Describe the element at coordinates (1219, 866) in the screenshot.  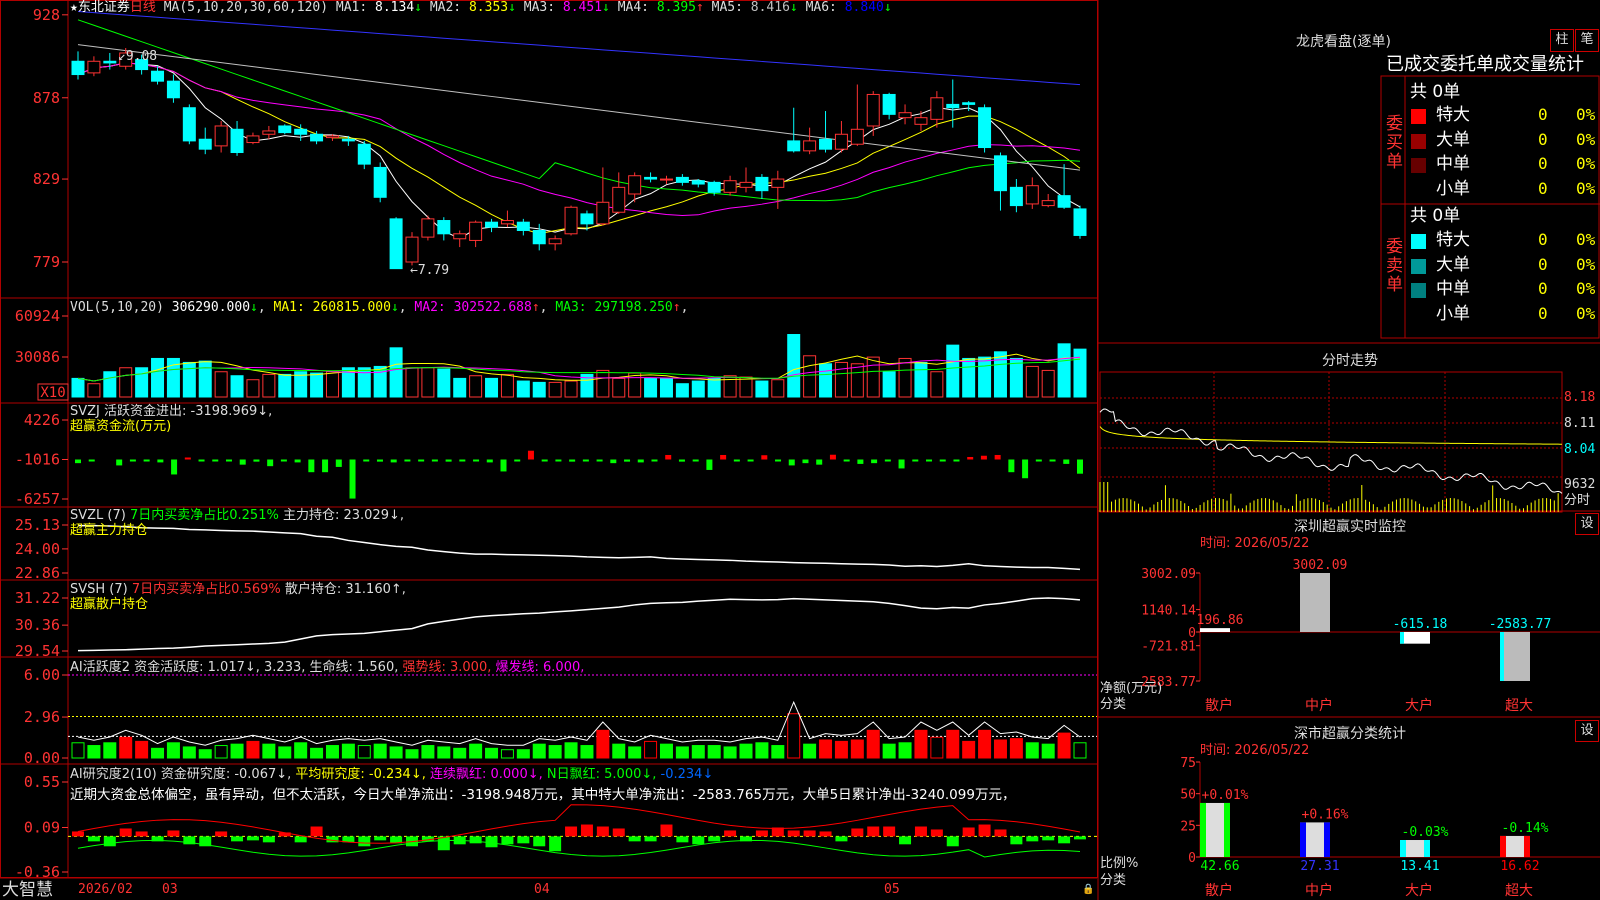
I see `sz-class-value-1: 42.66` at that location.